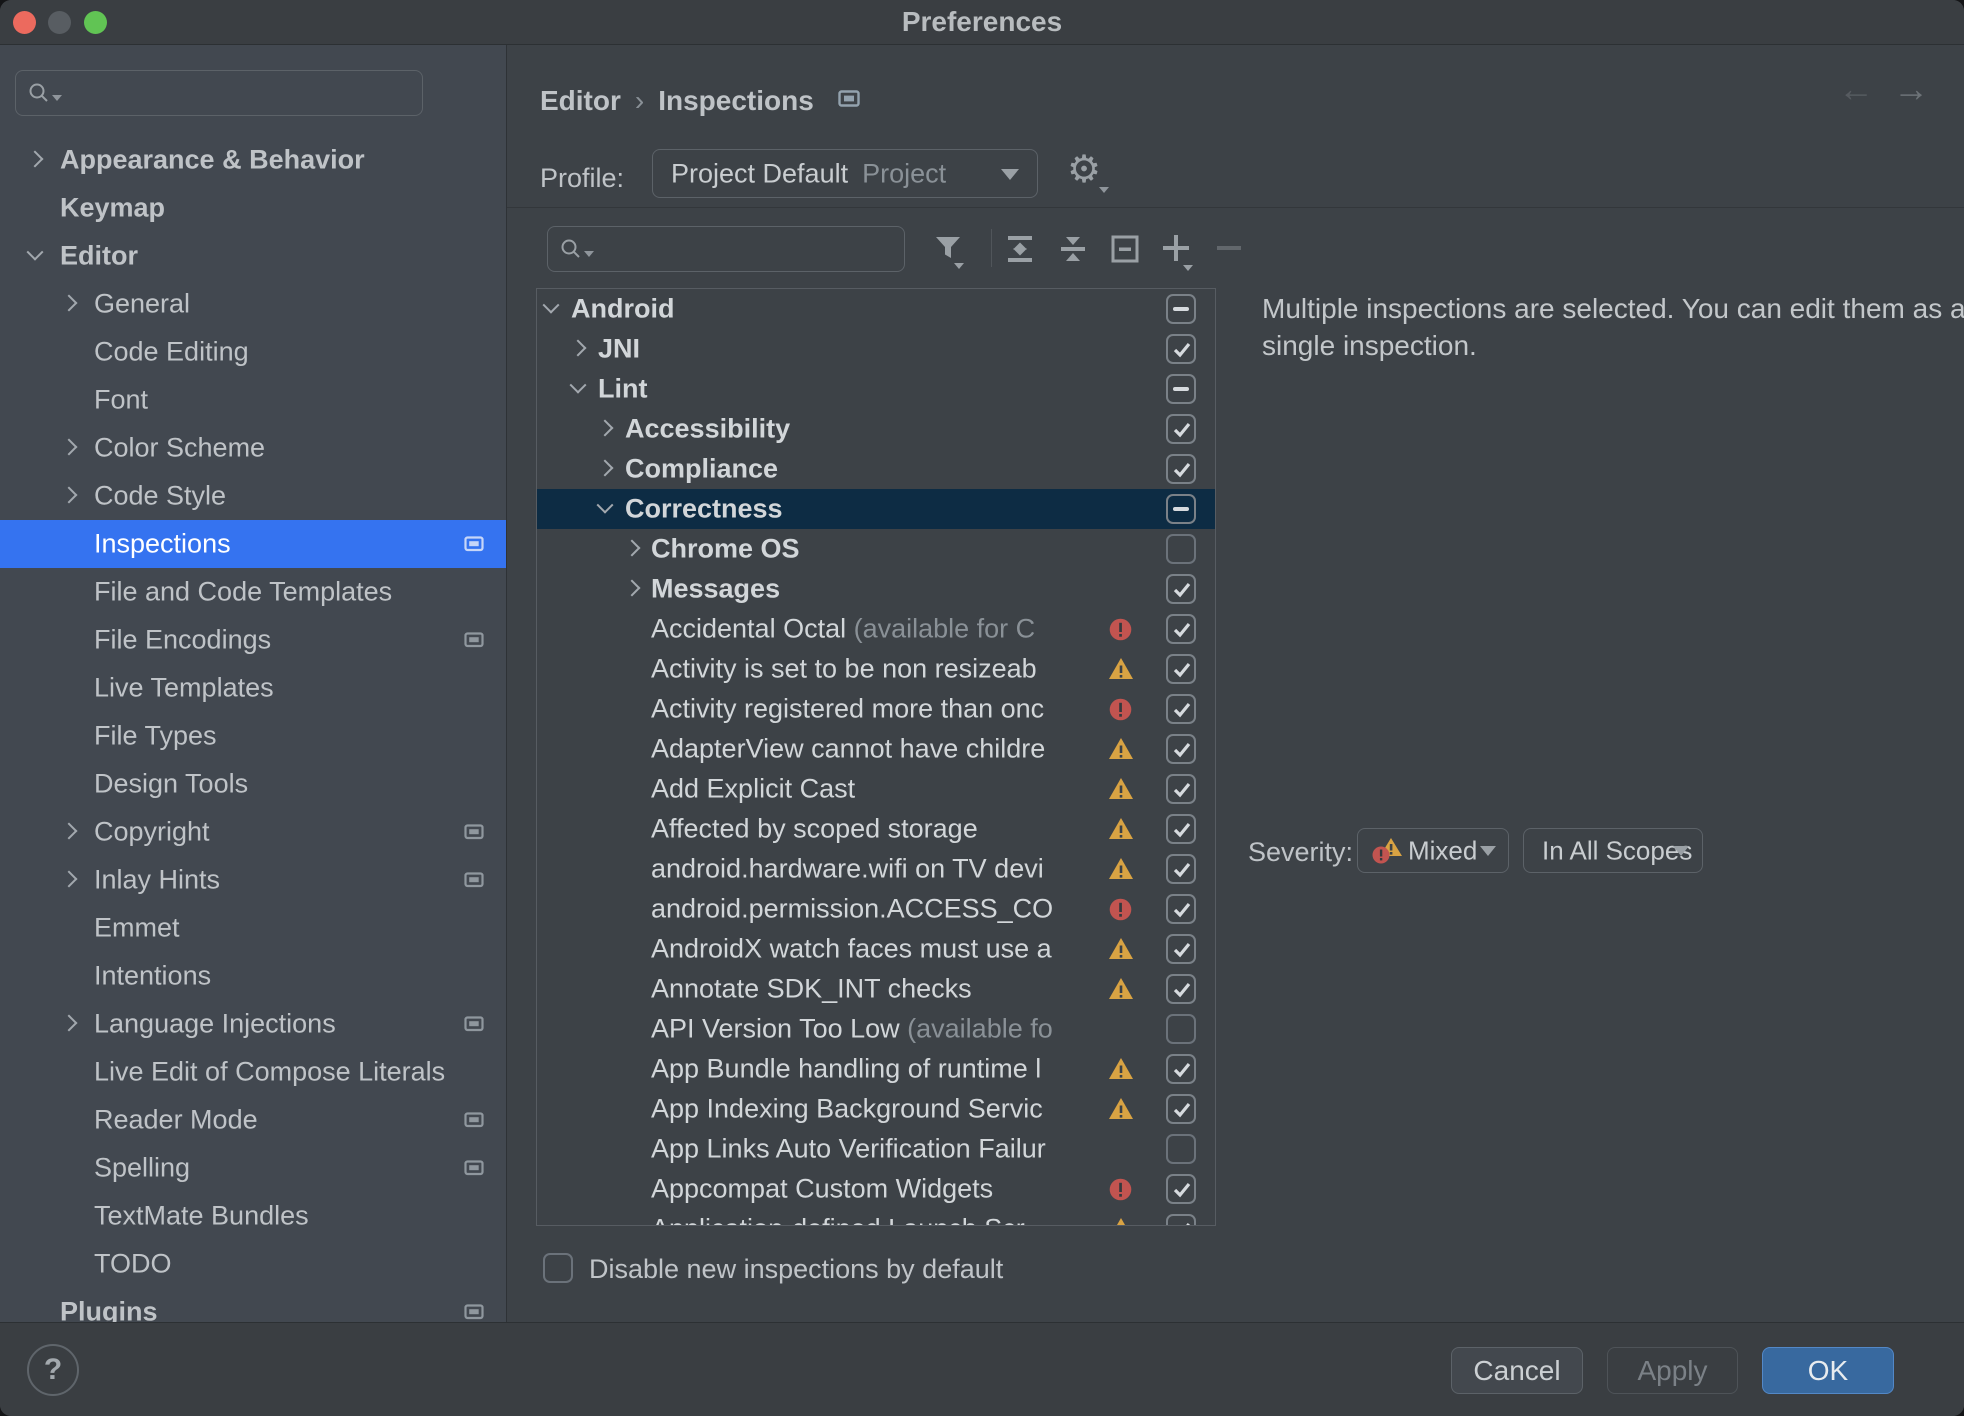 The width and height of the screenshot is (1964, 1416). I want to click on tree-item-appcompat-custom-widgets: Appcompat Custom Widgets, so click(876, 1189).